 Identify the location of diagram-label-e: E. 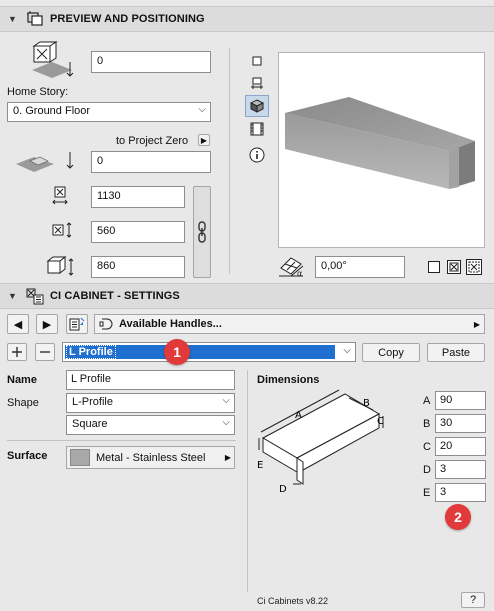
(260, 465).